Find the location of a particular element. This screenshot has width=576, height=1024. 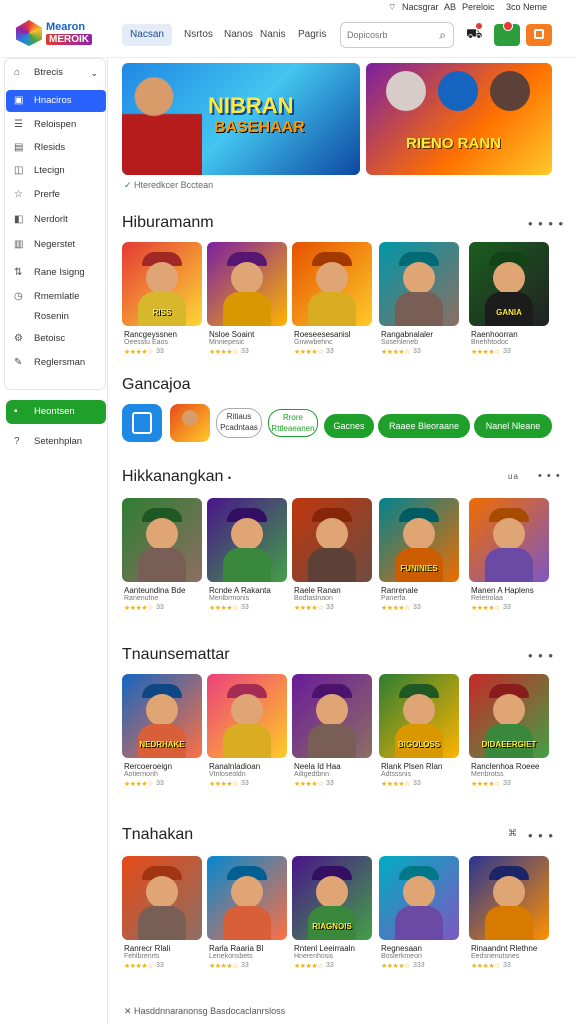

game-card: Ranrecr Rlali Fehlbrenrts ★★★★☆ 33 is located at coordinates (162, 916).